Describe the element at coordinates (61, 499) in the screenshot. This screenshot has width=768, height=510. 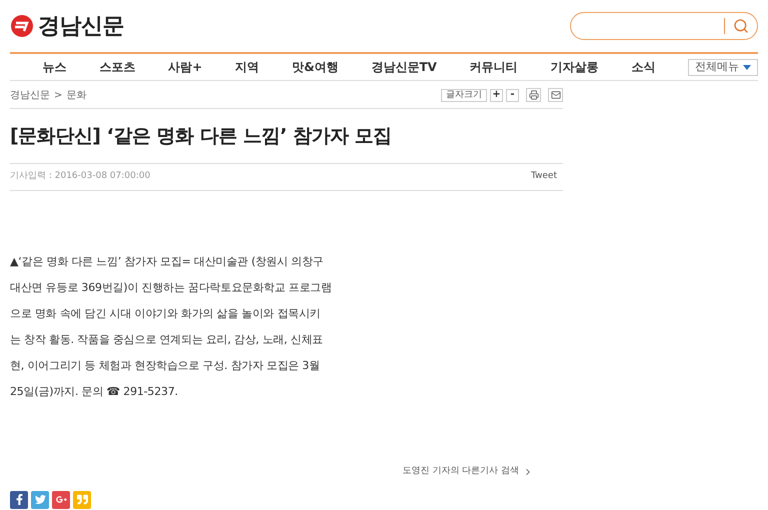
I see `google-share-icon` at that location.